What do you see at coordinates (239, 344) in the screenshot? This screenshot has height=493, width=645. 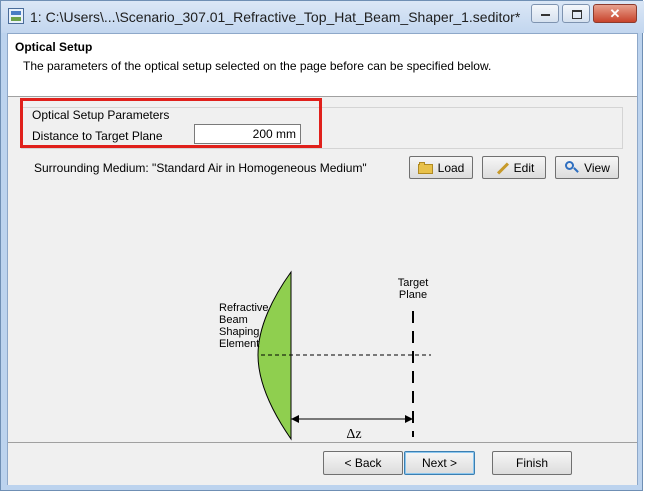 I see `element-label-line-4: Element` at bounding box center [239, 344].